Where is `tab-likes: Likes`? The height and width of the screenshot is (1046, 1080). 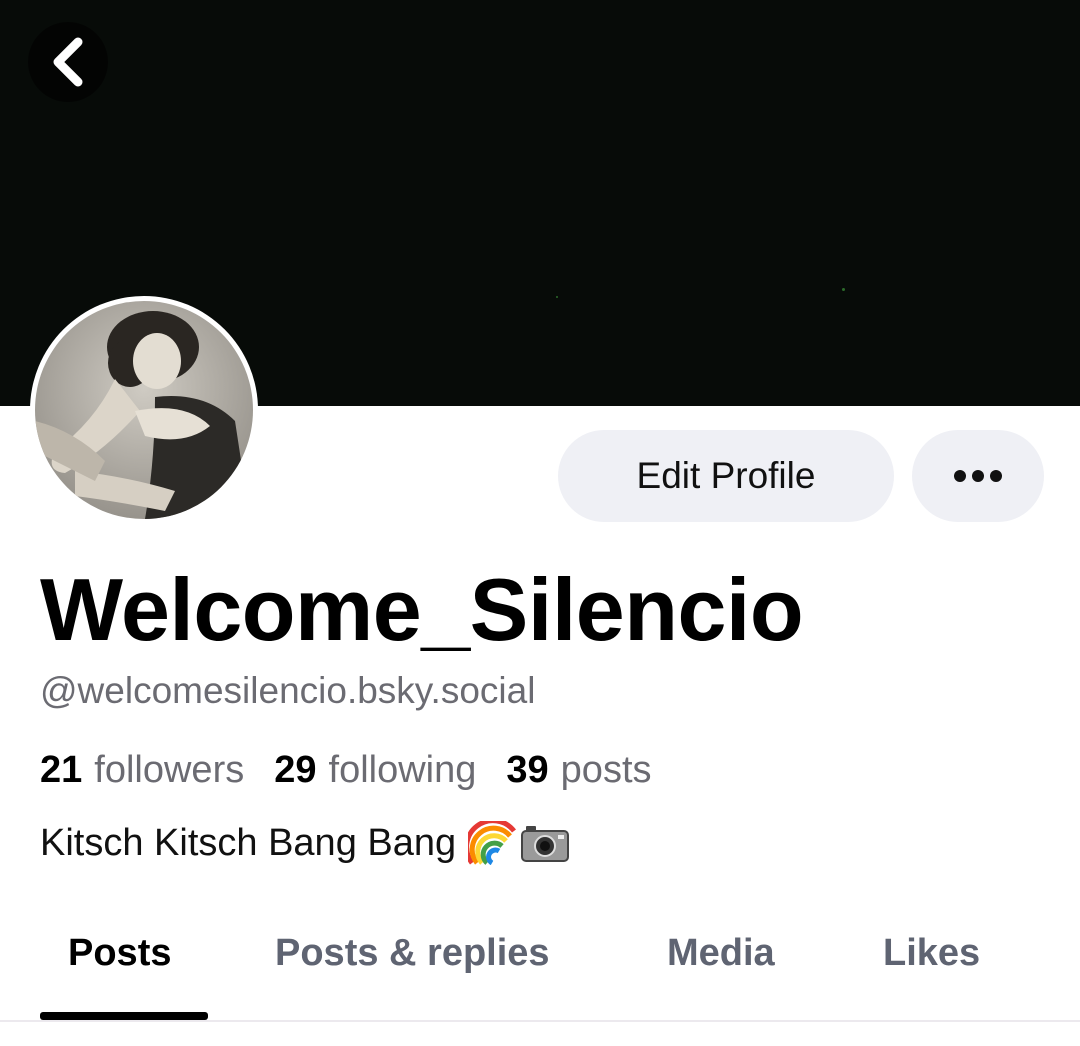
tab-likes: Likes is located at coordinates (931, 970).